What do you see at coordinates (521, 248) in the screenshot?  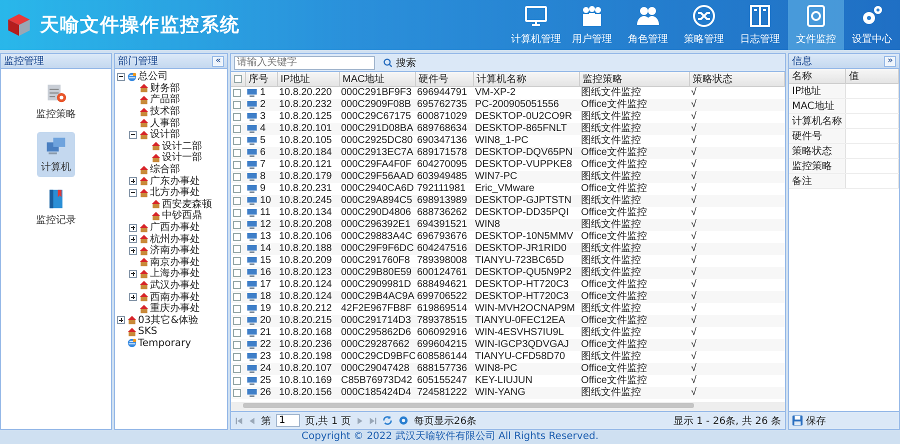 I see `table-cell: DESKTOP-JR1RID0` at bounding box center [521, 248].